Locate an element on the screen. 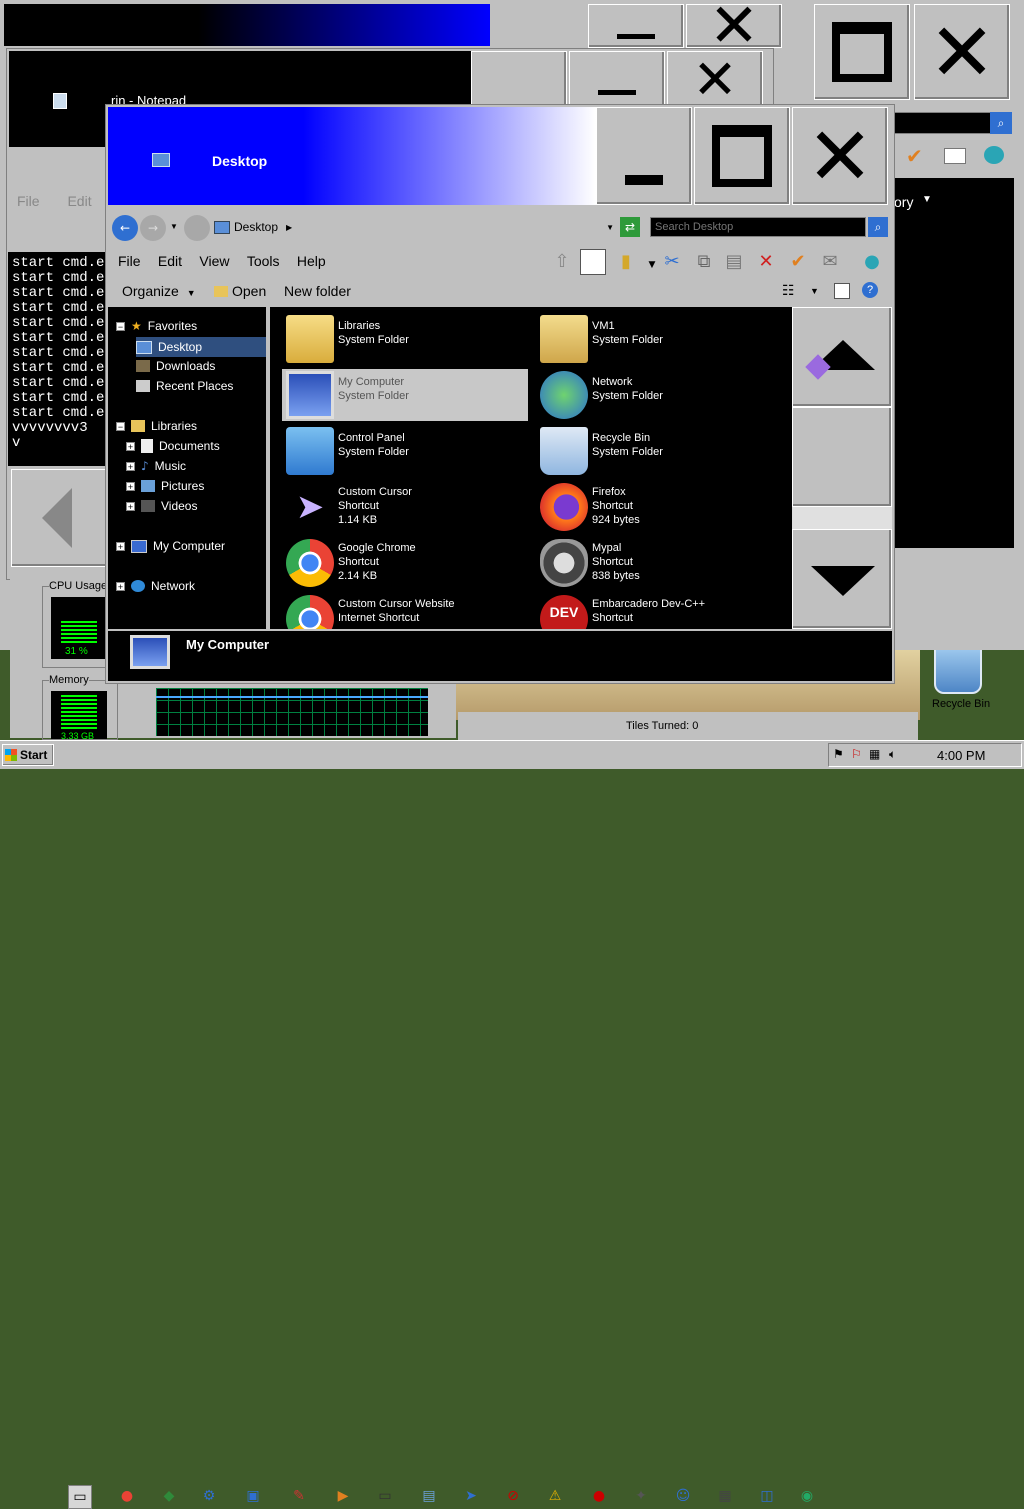 The width and height of the screenshot is (1024, 1509). scroll-down-button is located at coordinates (842, 579).